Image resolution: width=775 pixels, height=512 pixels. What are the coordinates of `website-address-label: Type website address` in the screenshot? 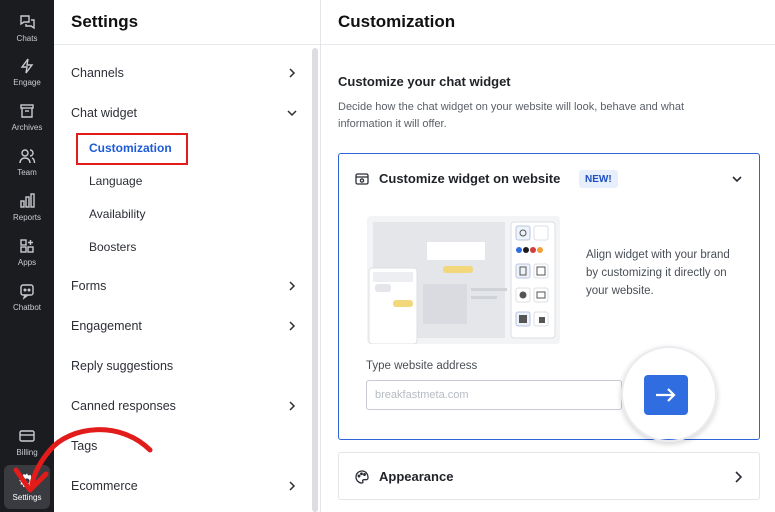 It's located at (422, 366).